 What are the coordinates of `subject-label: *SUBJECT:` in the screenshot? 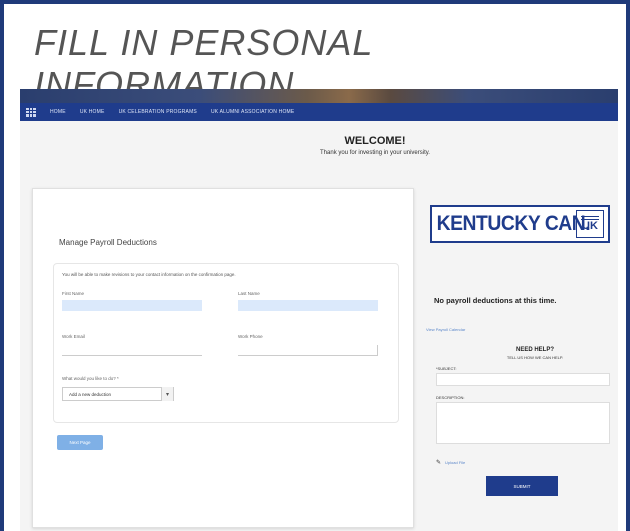 It's located at (446, 368).